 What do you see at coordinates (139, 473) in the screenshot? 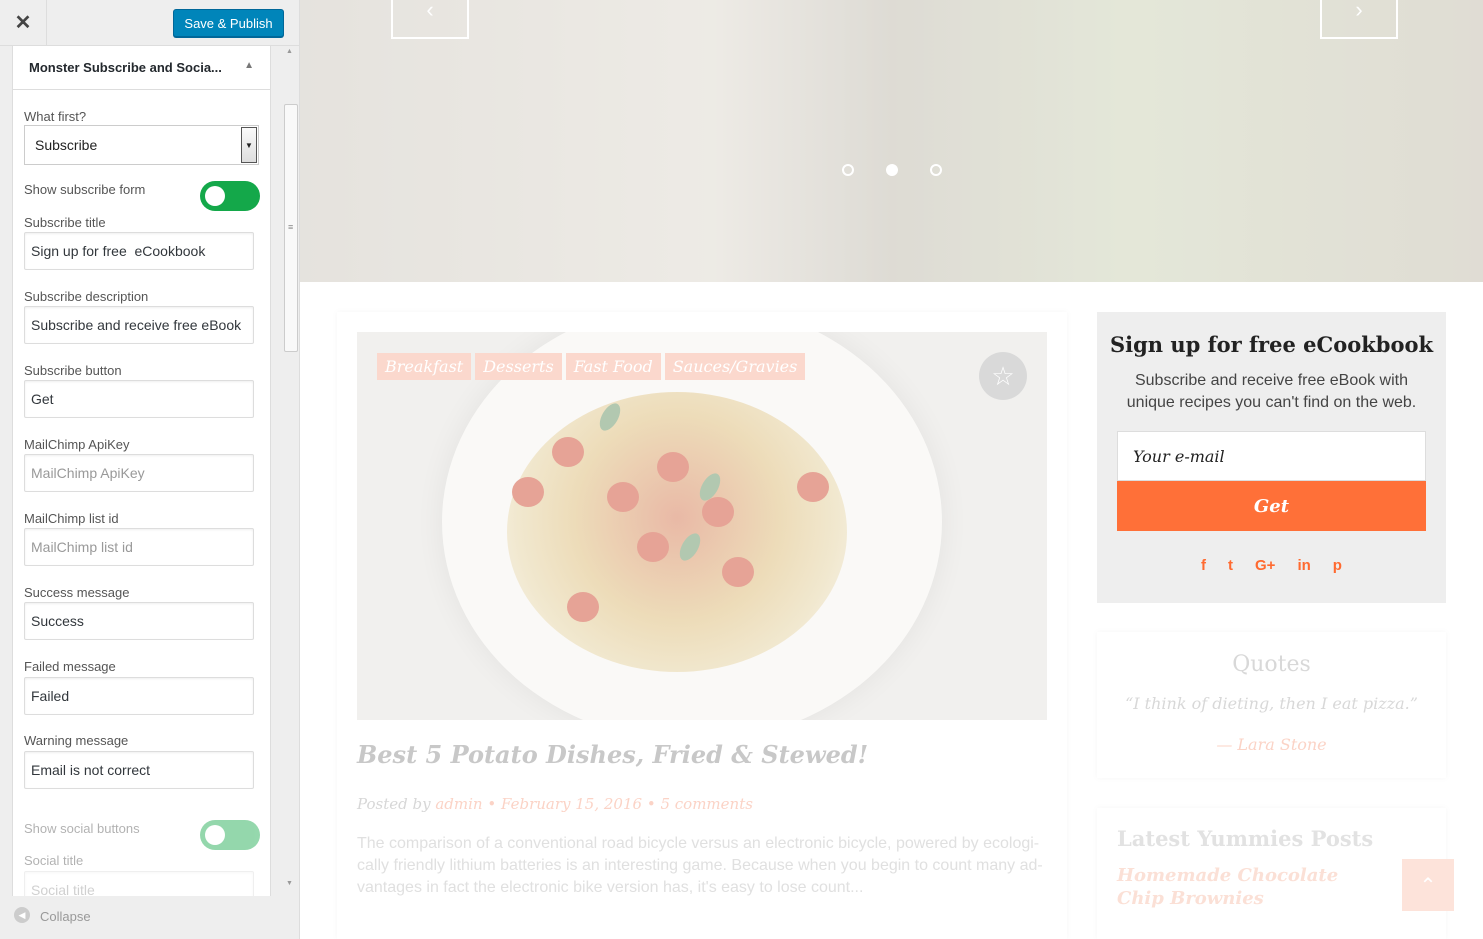
I see `mailchimp-key-input` at bounding box center [139, 473].